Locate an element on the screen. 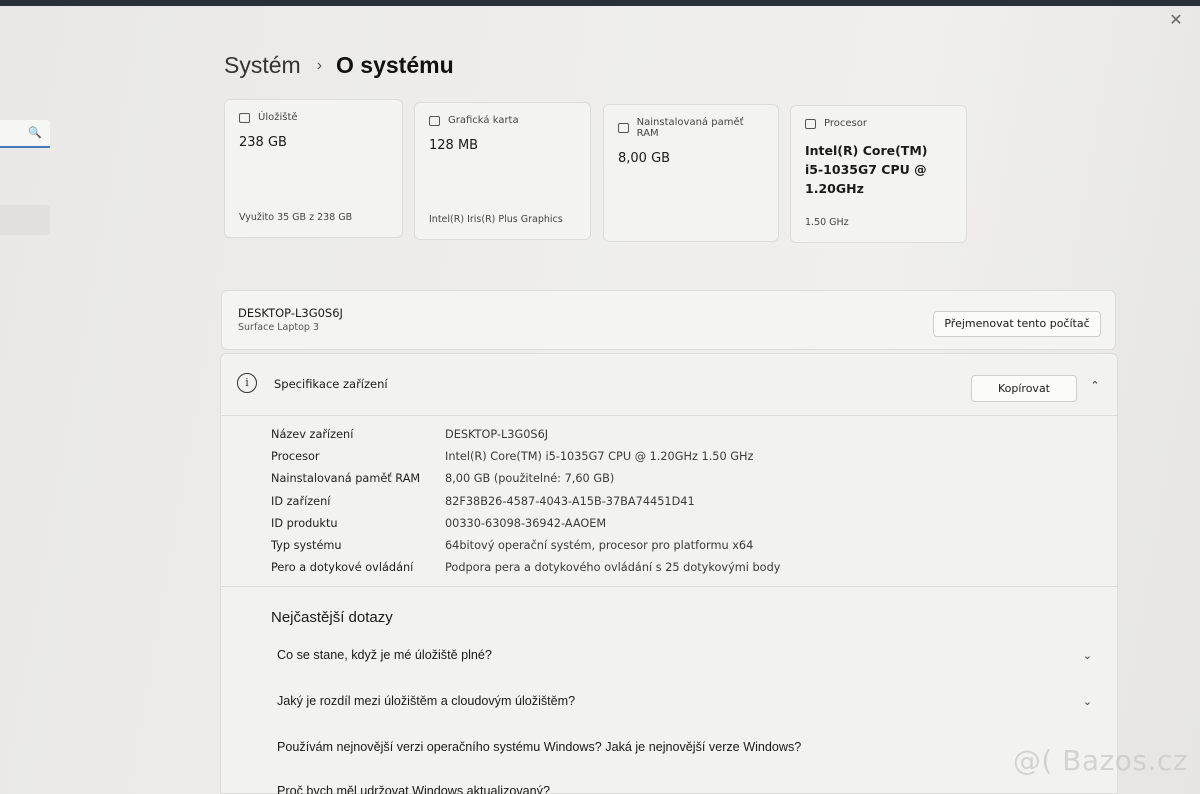 This screenshot has height=794, width=1200. breadcrumb-parent: Systém is located at coordinates (262, 65).